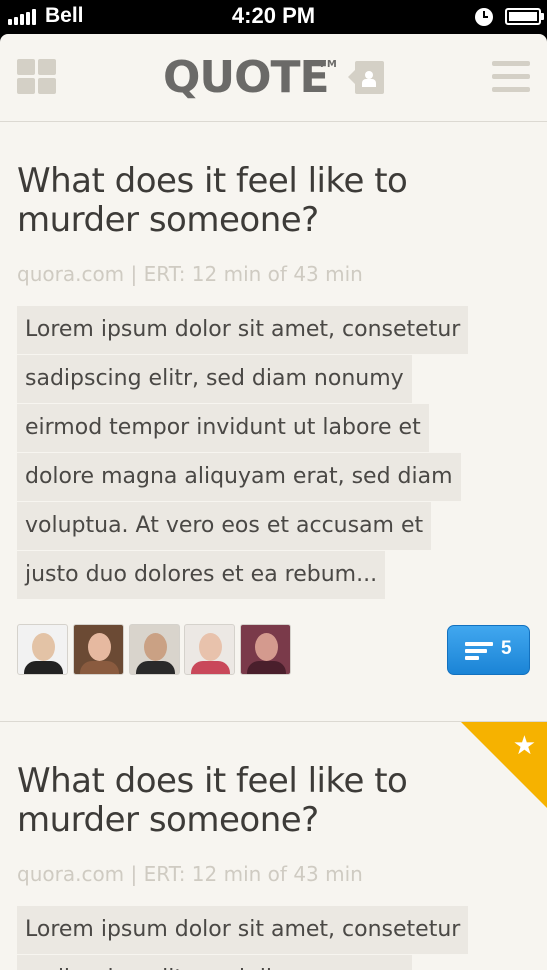 This screenshot has width=547, height=970. What do you see at coordinates (506, 648) in the screenshot?
I see `comment-count: 5` at bounding box center [506, 648].